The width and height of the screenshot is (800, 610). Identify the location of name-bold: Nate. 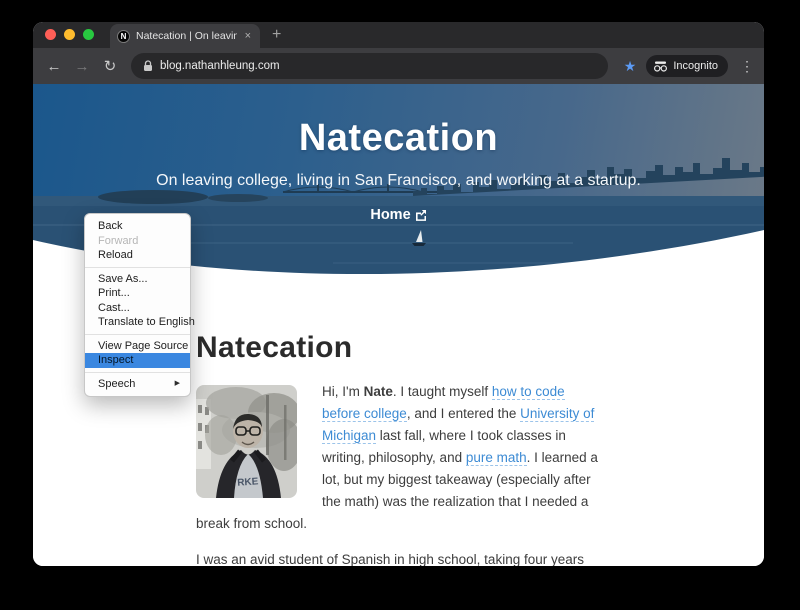
(378, 391).